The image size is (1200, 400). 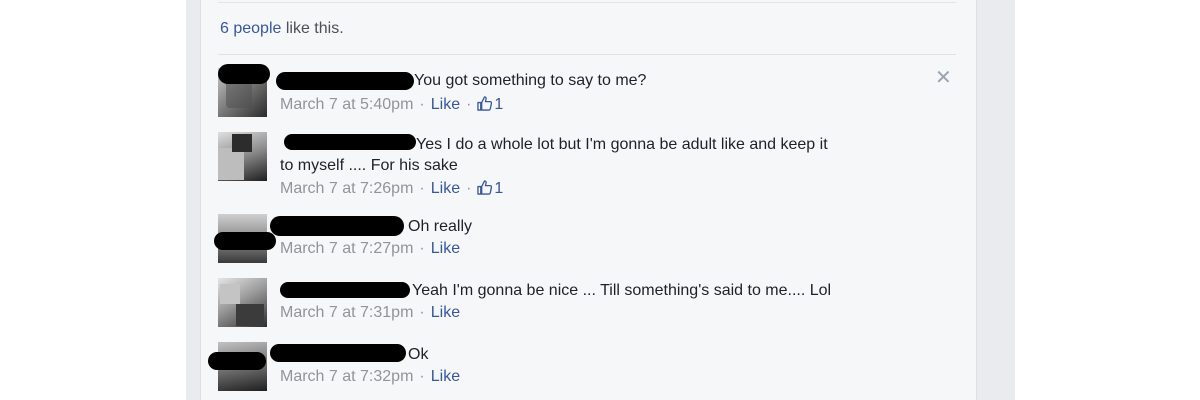 What do you see at coordinates (418, 354) in the screenshot?
I see `comment-text: Ok` at bounding box center [418, 354].